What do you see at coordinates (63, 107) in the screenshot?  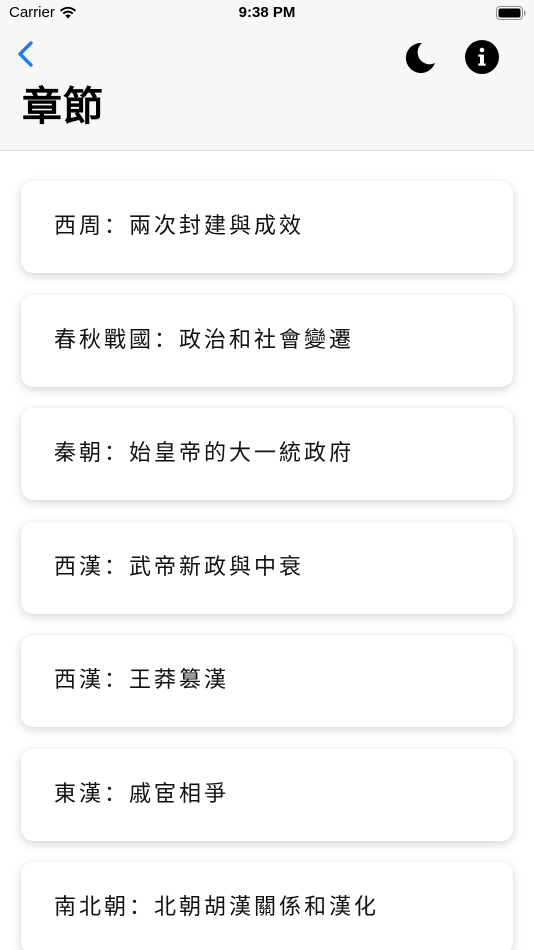 I see `page-title: 章節` at bounding box center [63, 107].